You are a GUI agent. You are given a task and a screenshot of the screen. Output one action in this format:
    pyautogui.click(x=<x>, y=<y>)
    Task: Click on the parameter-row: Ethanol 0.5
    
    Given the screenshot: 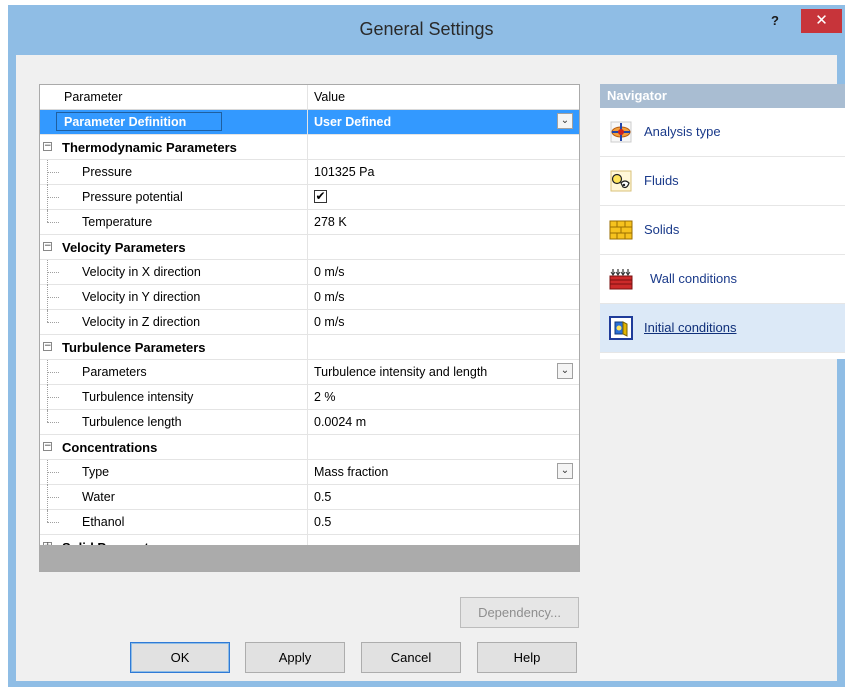 What is the action you would take?
    pyautogui.click(x=309, y=522)
    